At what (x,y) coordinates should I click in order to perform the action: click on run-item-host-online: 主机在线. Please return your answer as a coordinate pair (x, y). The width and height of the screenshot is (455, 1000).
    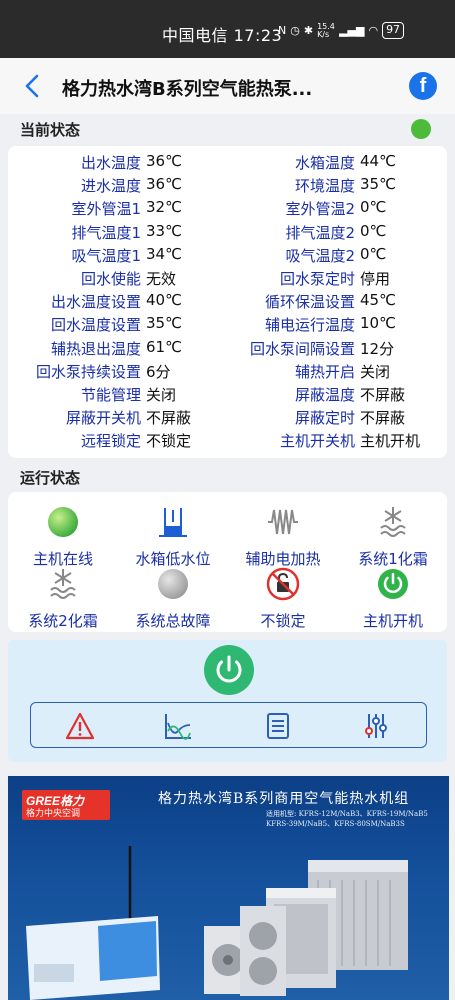
    Looking at the image, I should click on (63, 536).